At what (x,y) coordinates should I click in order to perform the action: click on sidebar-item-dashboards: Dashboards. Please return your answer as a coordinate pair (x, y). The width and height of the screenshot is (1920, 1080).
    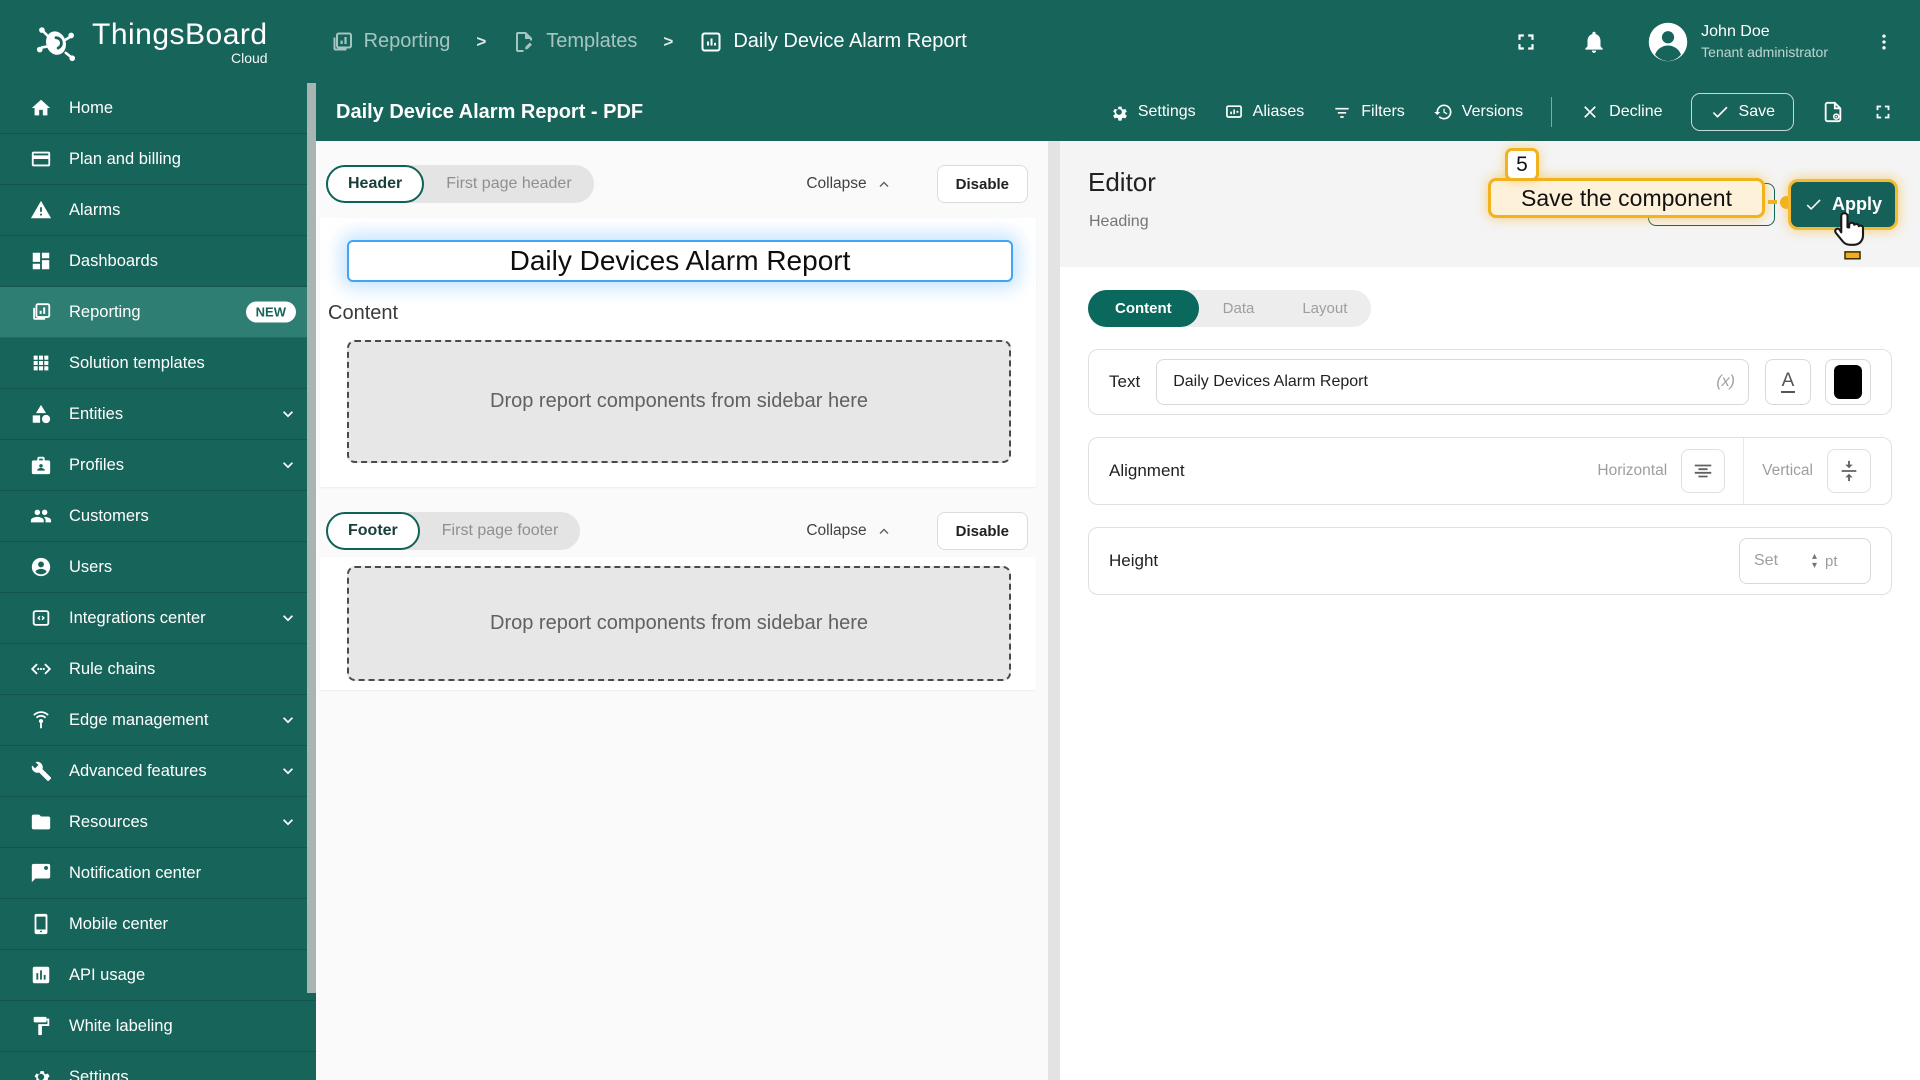
    Looking at the image, I should click on (158, 261).